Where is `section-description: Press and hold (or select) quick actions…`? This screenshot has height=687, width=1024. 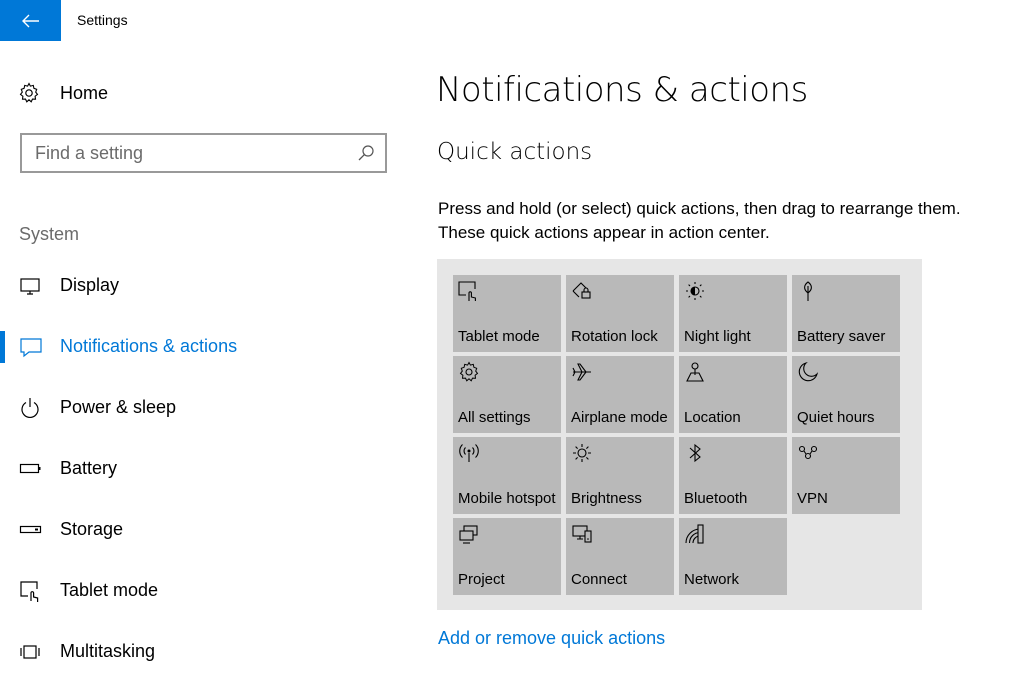 section-description: Press and hold (or select) quick actions… is located at coordinates (699, 220).